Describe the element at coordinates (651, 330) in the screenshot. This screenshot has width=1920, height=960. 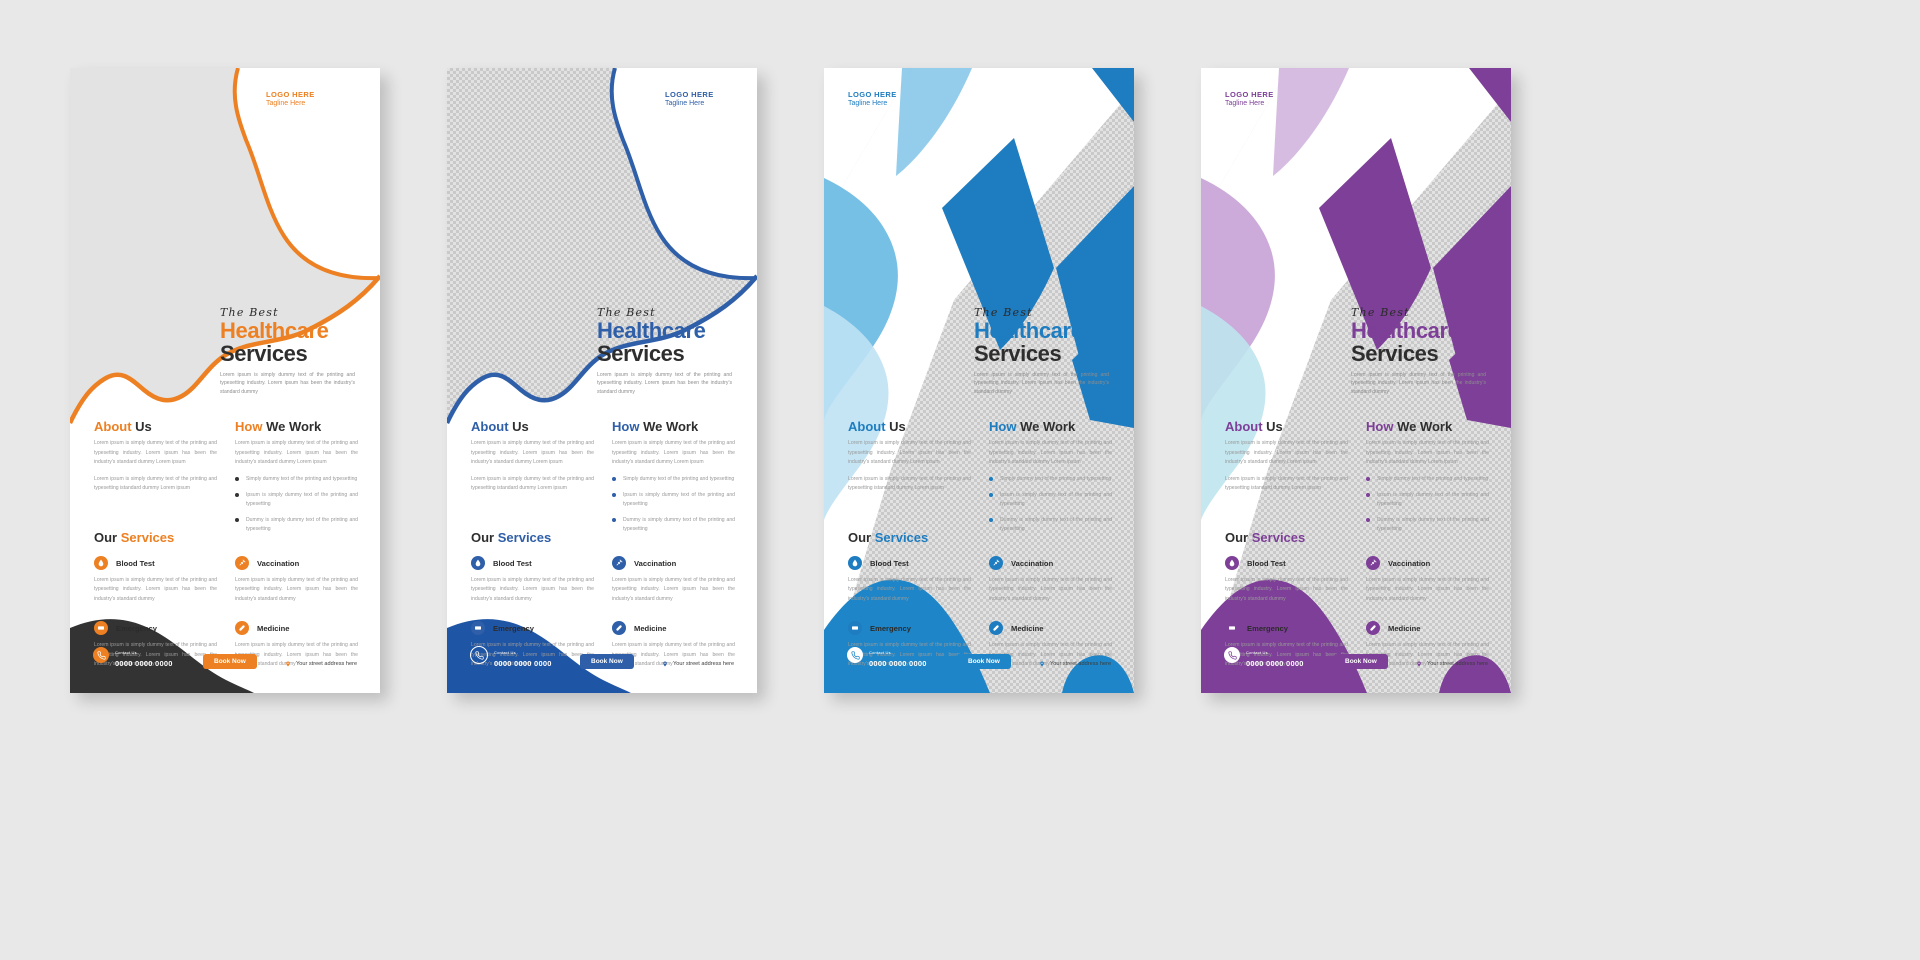
I see `hero-accent-word: Healthcare` at that location.